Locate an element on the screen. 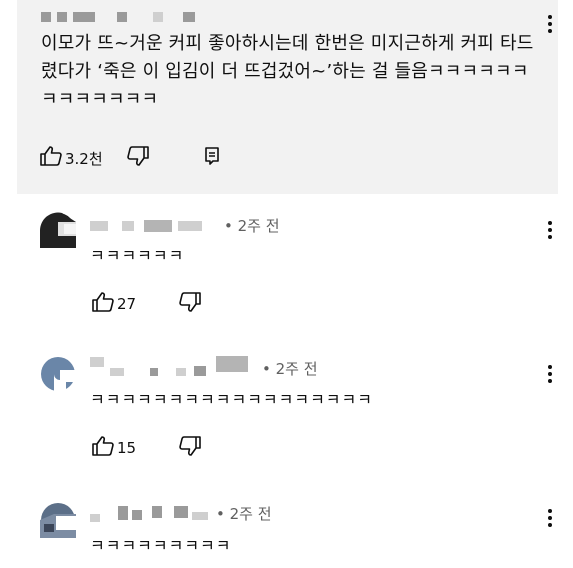  reply-text: ㅋㅋㅋㅋㅋㅋㅋㅋㅋㅋㅋㅋㅋㅋㅋㅋㅋㅋ is located at coordinates (231, 399).